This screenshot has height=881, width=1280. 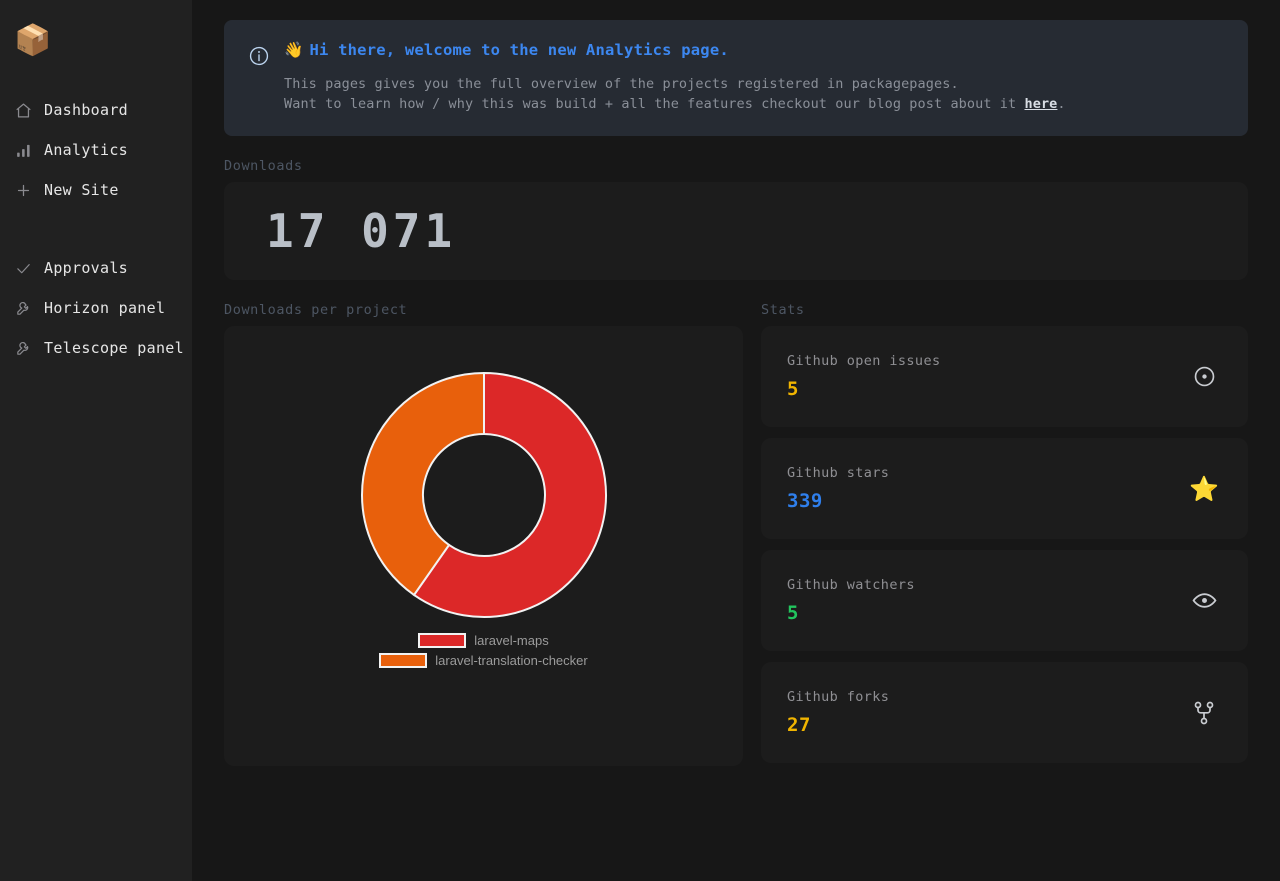 What do you see at coordinates (864, 376) in the screenshot?
I see `stat-text: Github open issues 5` at bounding box center [864, 376].